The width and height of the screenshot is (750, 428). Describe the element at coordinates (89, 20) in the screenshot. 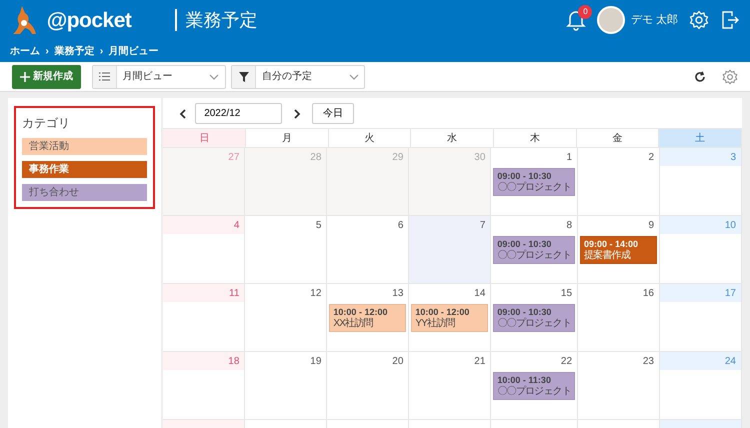

I see `logo-text: @pocket` at that location.